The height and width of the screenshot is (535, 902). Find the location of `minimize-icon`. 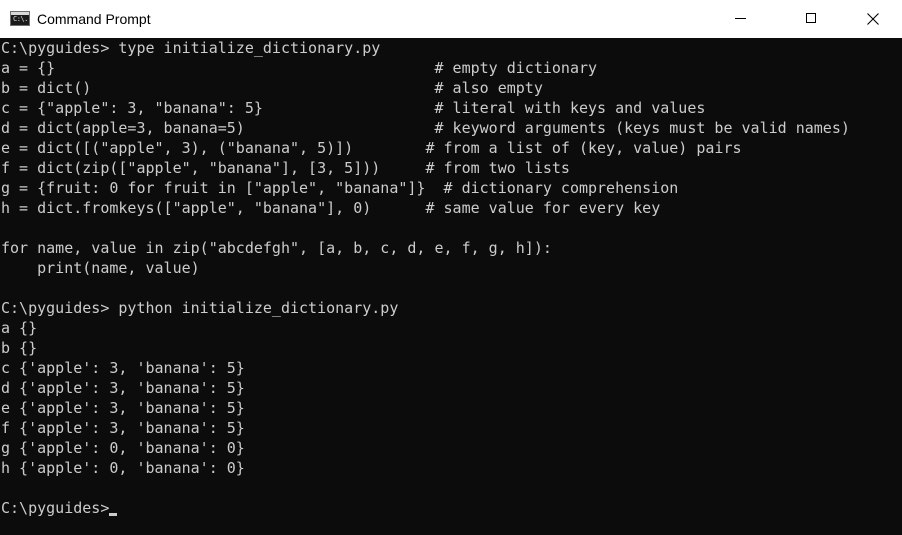

minimize-icon is located at coordinates (740, 18).